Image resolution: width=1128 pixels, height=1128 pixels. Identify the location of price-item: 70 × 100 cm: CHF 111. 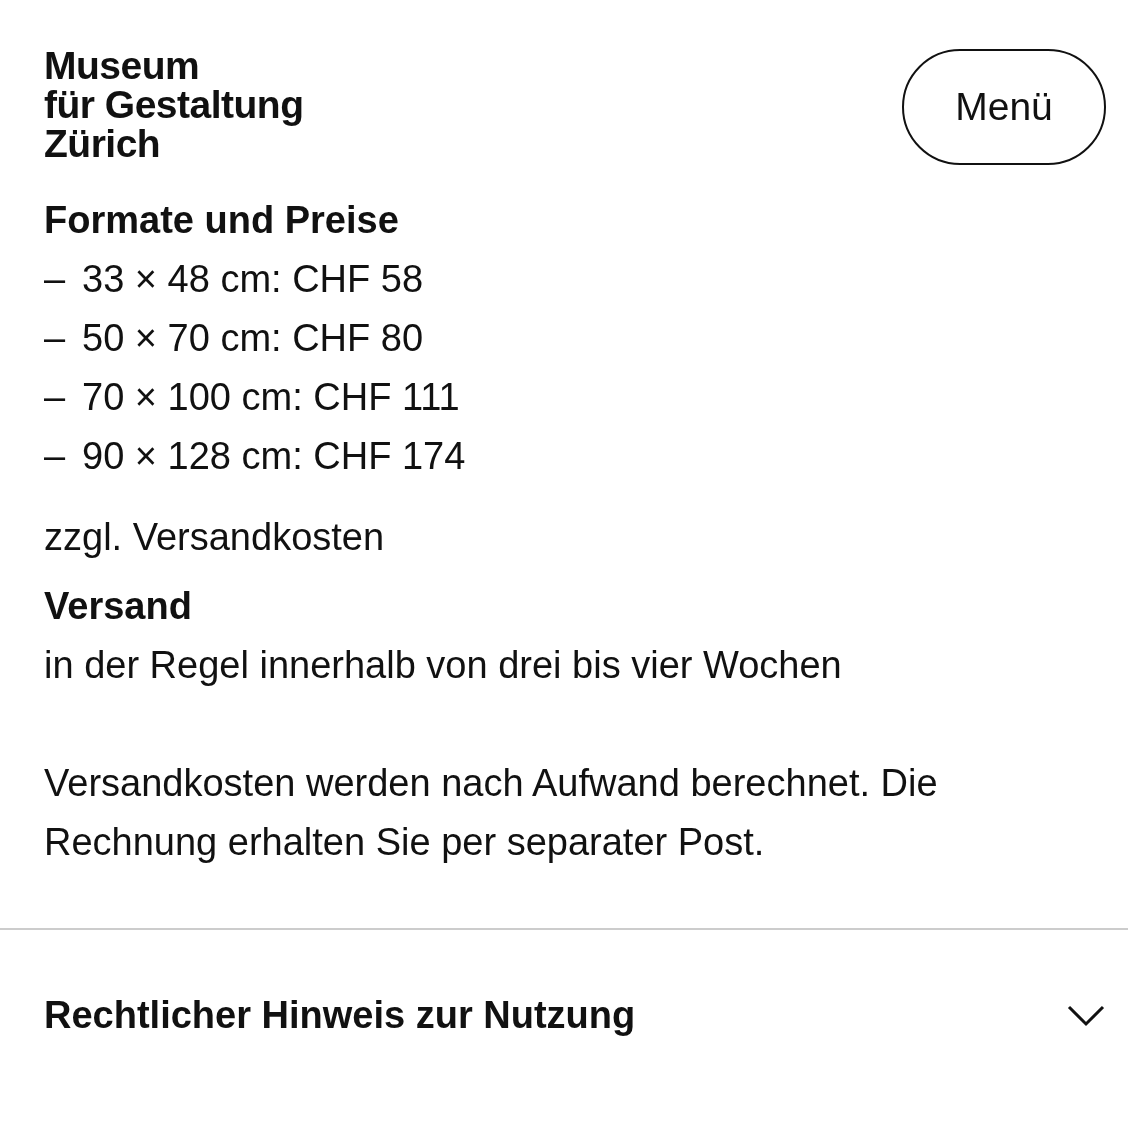
(271, 397).